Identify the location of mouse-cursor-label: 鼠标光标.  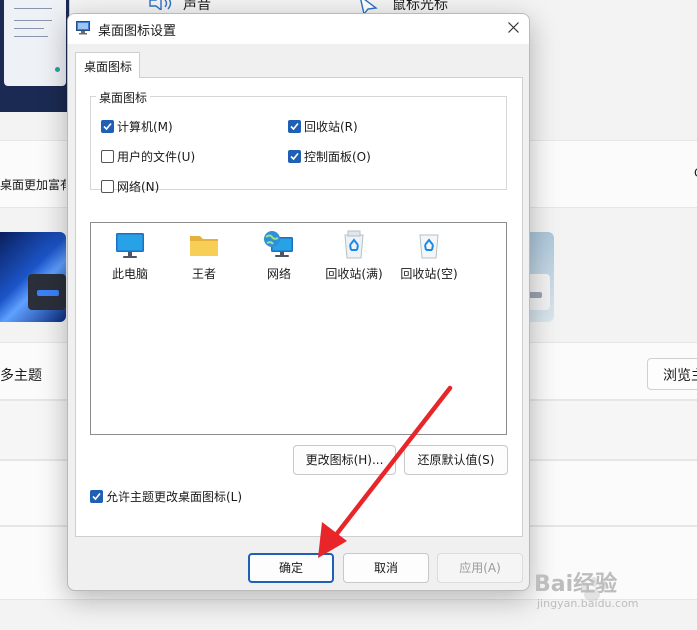
(420, 6).